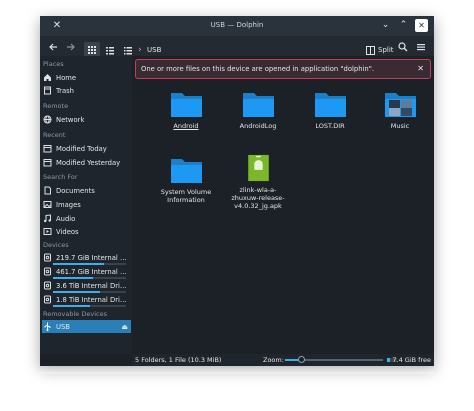 The image size is (474, 411). I want to click on sidebar-item-label: Modified Today, so click(81, 148).